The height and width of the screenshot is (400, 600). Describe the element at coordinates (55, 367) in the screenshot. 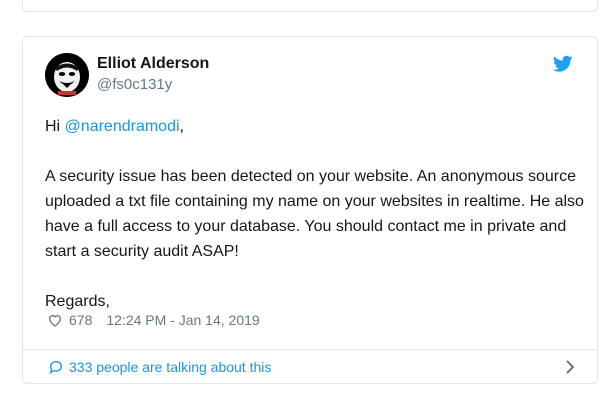

I see `speech-bubble-icon` at that location.